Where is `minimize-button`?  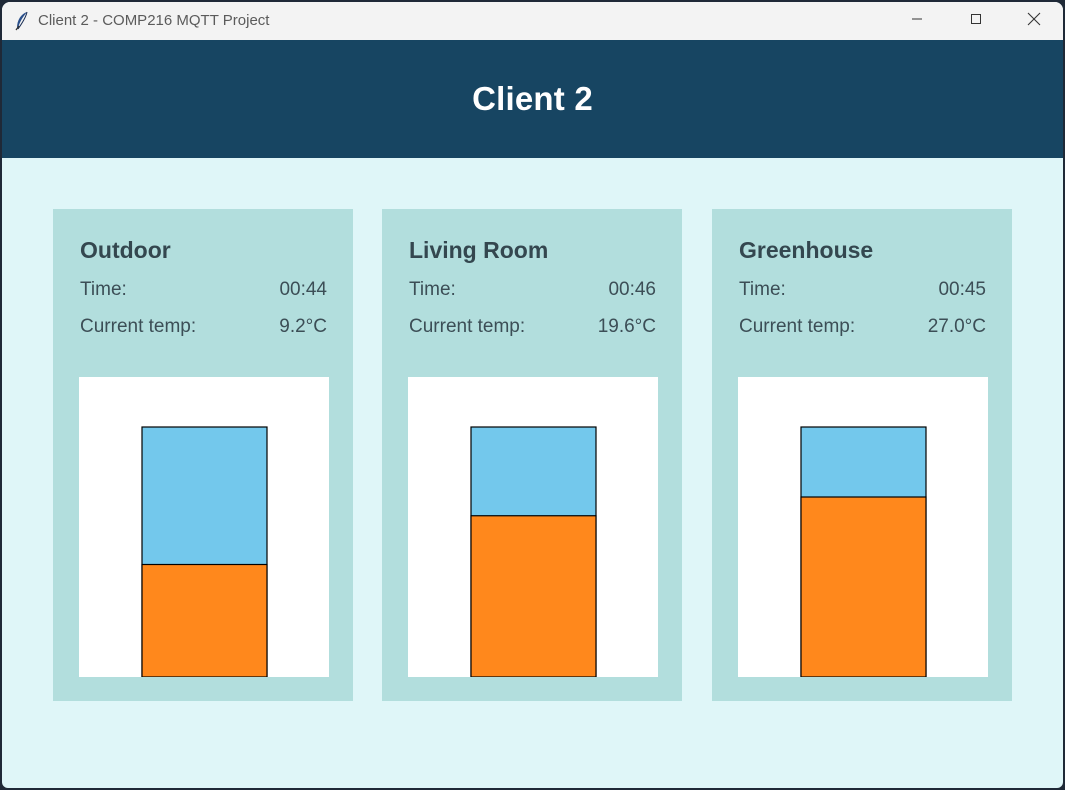 minimize-button is located at coordinates (917, 21).